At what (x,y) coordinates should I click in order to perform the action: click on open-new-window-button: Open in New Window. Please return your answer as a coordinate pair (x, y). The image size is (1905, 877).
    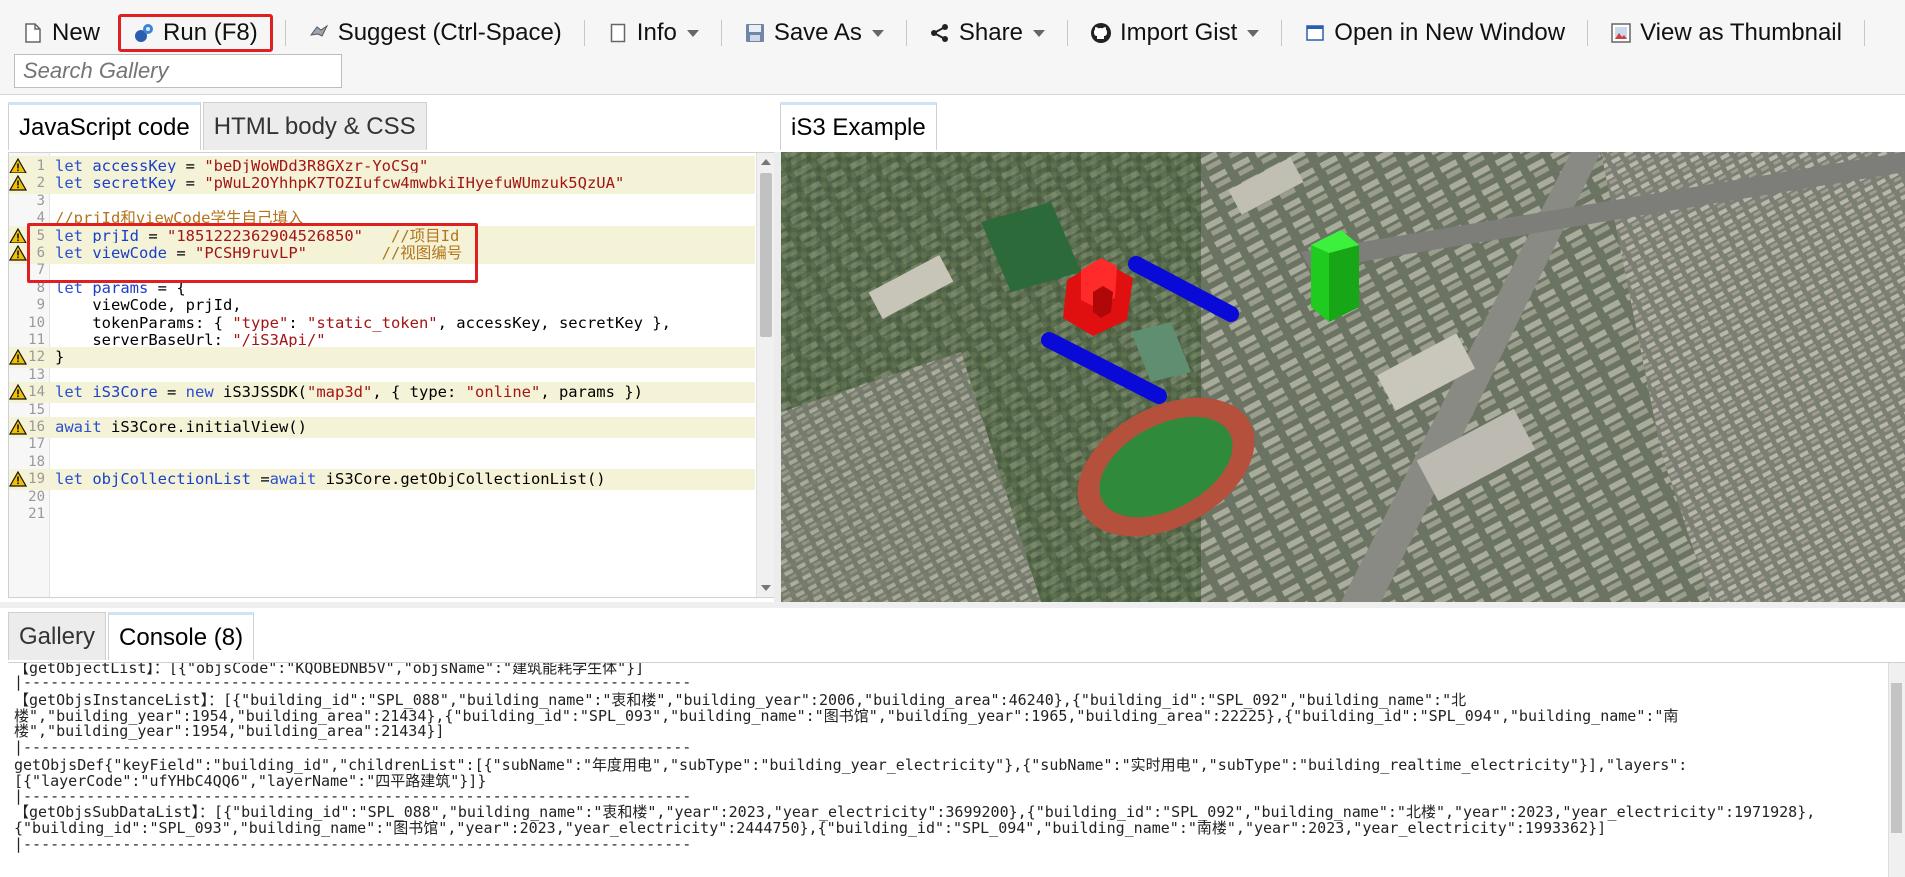
    Looking at the image, I should click on (1434, 33).